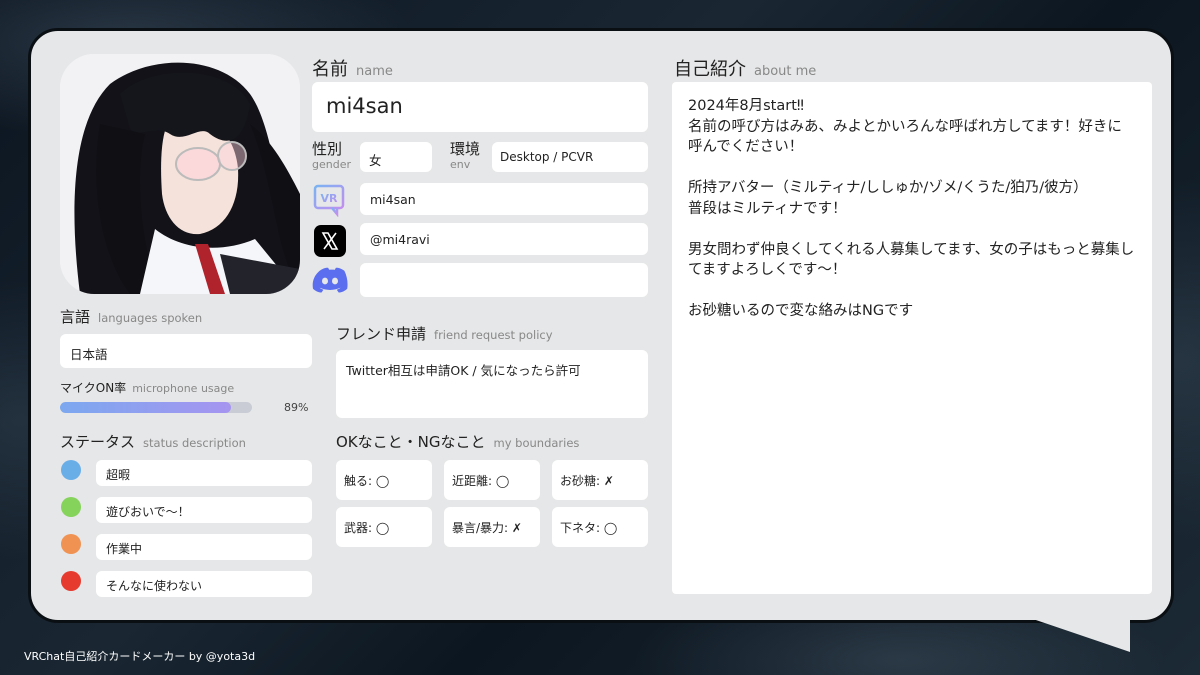 The height and width of the screenshot is (675, 1200). Describe the element at coordinates (504, 280) in the screenshot. I see `discord-field` at that location.